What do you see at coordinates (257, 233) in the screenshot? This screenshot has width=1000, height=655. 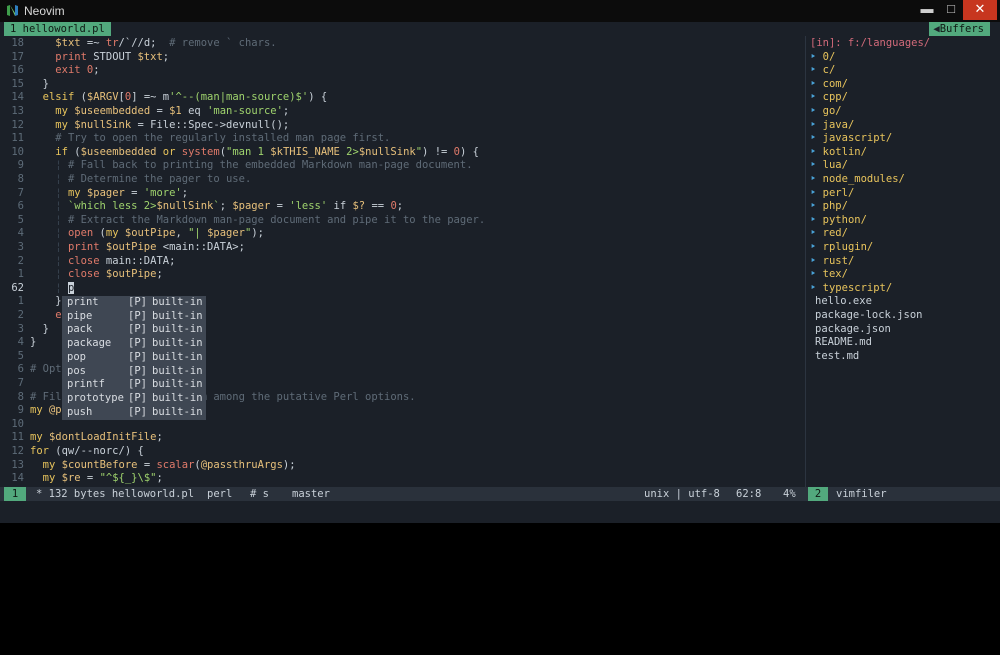 I see `code-token: );` at bounding box center [257, 233].